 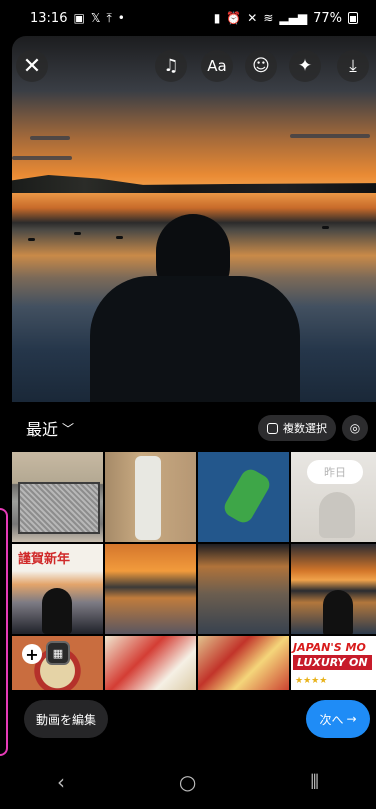 I want to click on thumb-tv, so click(x=57, y=497).